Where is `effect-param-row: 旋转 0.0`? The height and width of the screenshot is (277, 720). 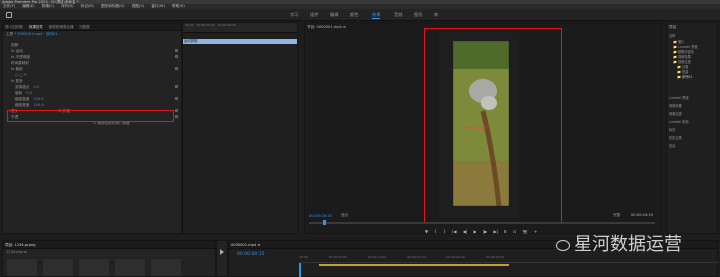
effect-param-row: 旋转 0.0 is located at coordinates (19, 93).